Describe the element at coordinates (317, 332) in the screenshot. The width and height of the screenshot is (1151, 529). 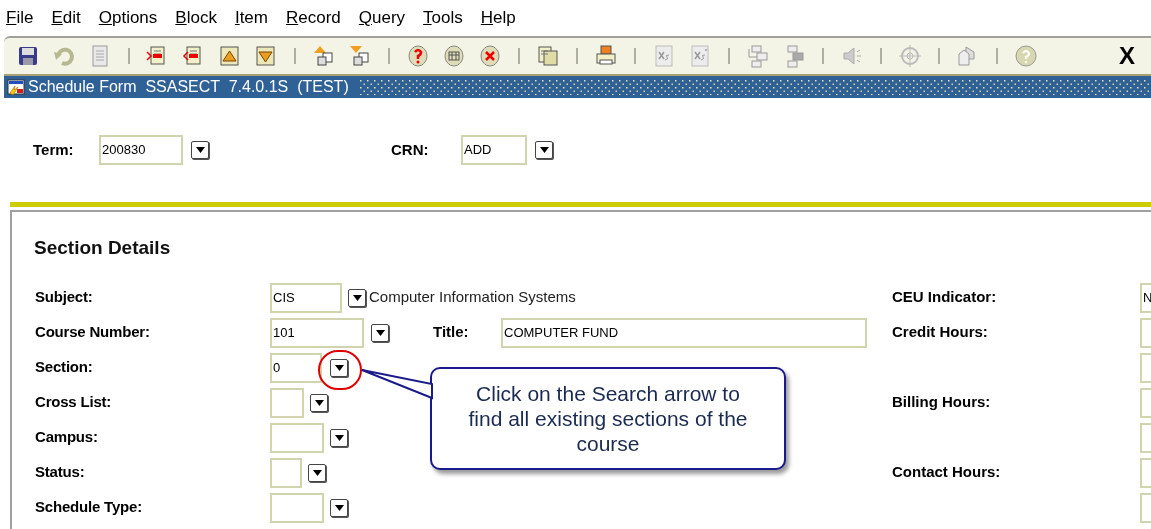
I see `input-field: 101` at that location.